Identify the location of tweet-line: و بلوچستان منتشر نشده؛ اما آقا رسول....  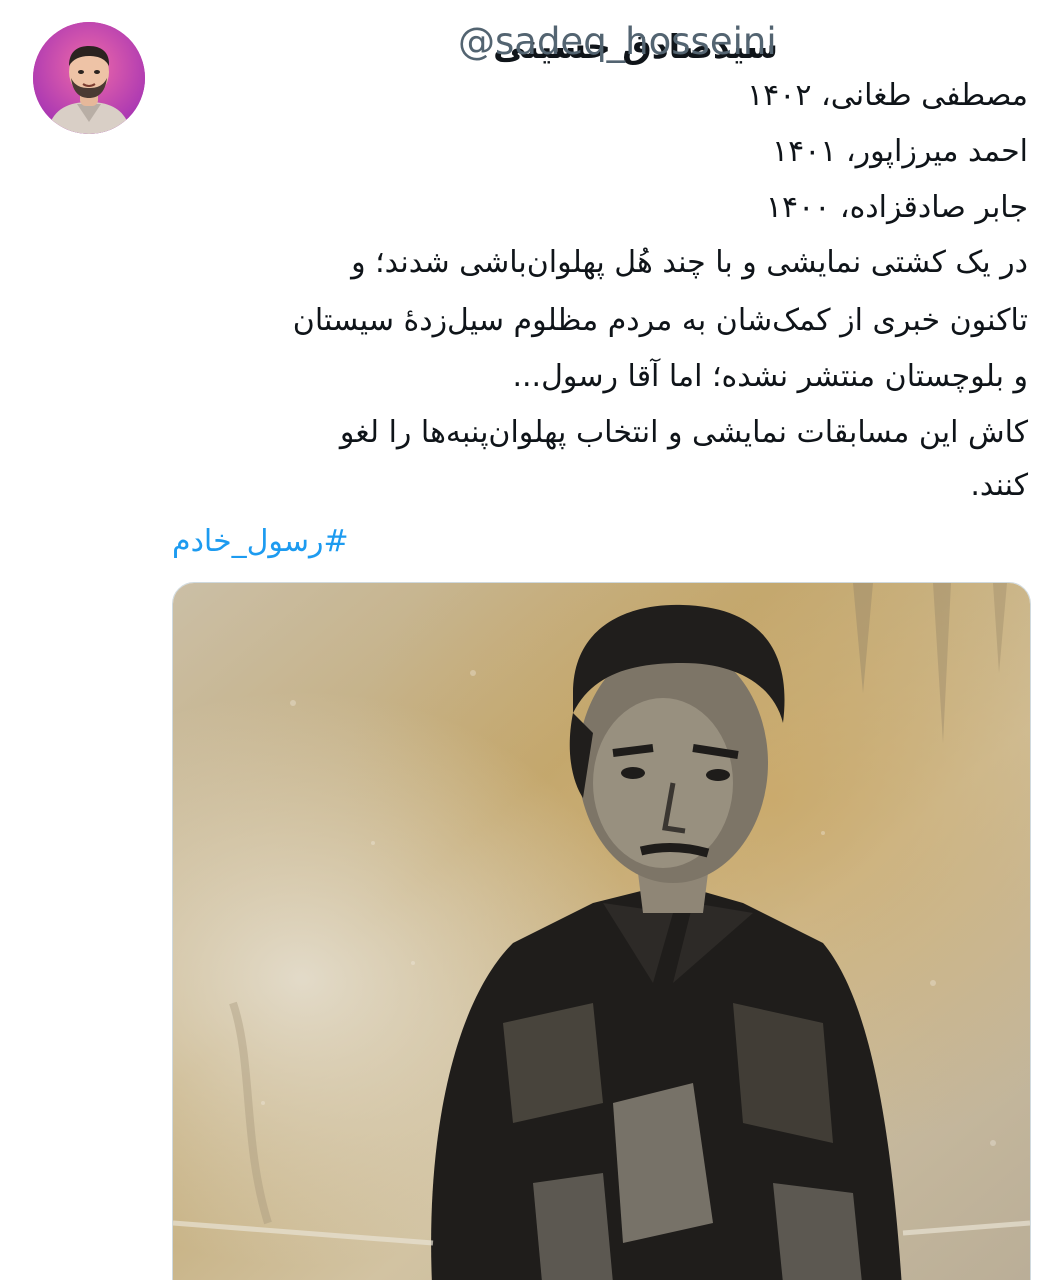
(770, 376).